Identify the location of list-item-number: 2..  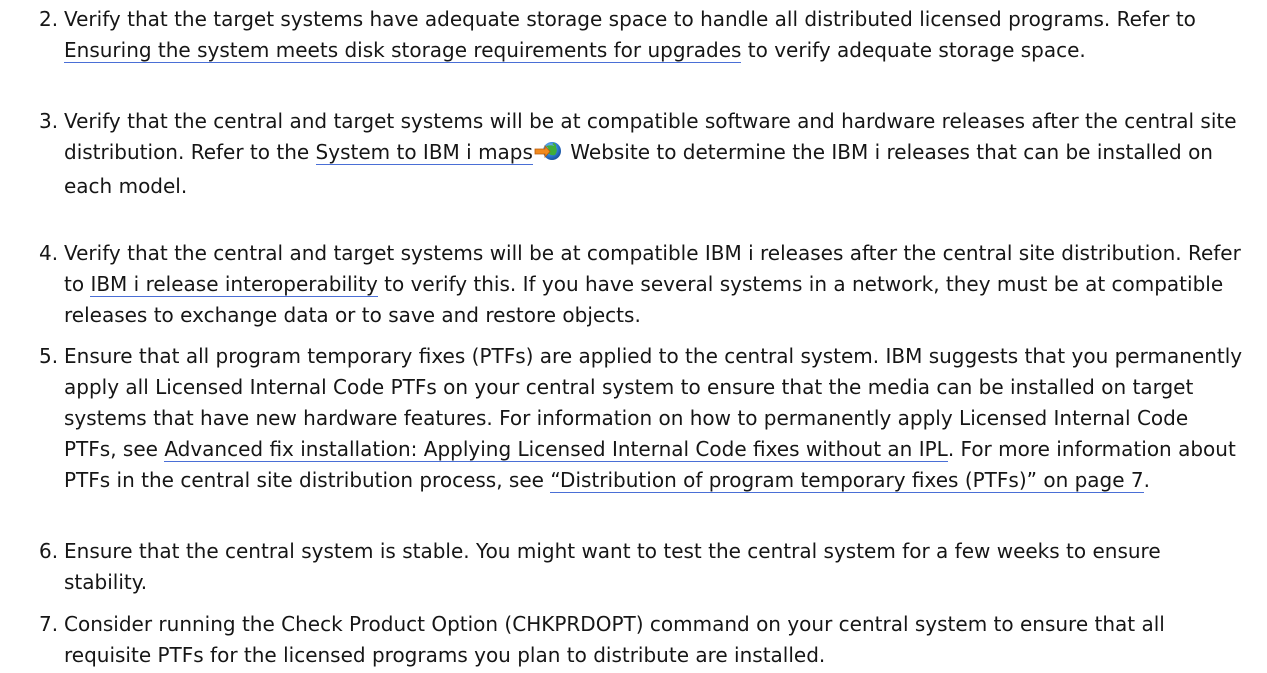
(49, 19).